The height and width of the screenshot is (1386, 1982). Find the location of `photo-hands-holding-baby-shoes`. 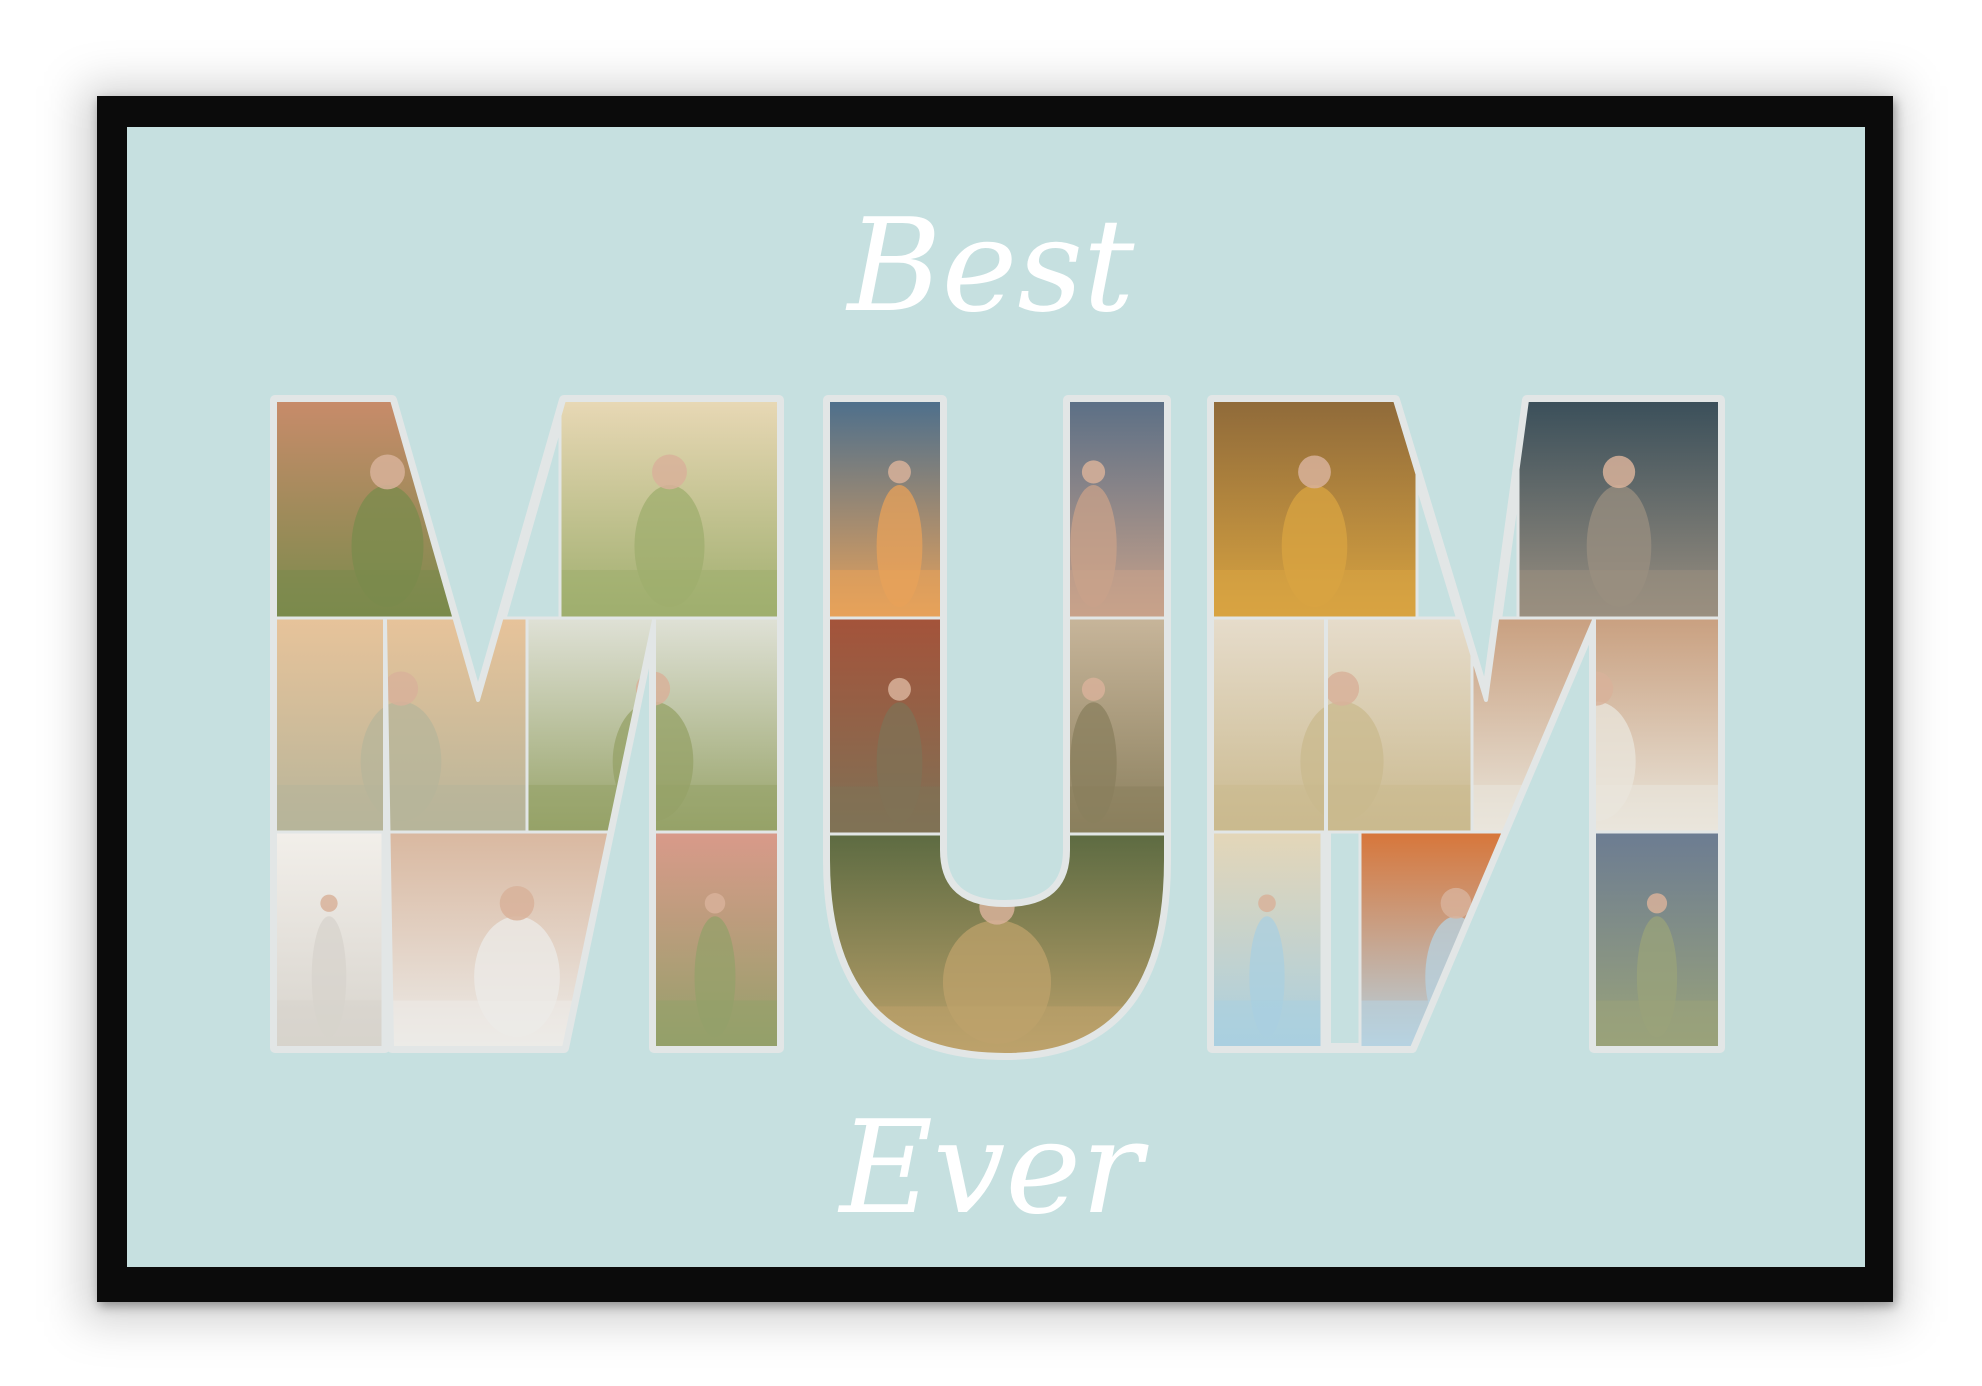

photo-hands-holding-baby-shoes is located at coordinates (517, 939).